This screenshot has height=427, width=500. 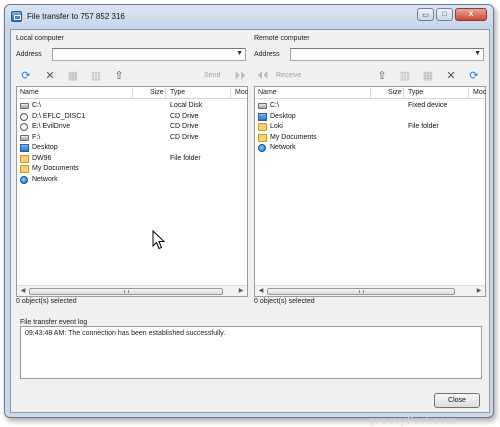 I want to click on remote-pane-title: Remote computer, so click(x=282, y=38).